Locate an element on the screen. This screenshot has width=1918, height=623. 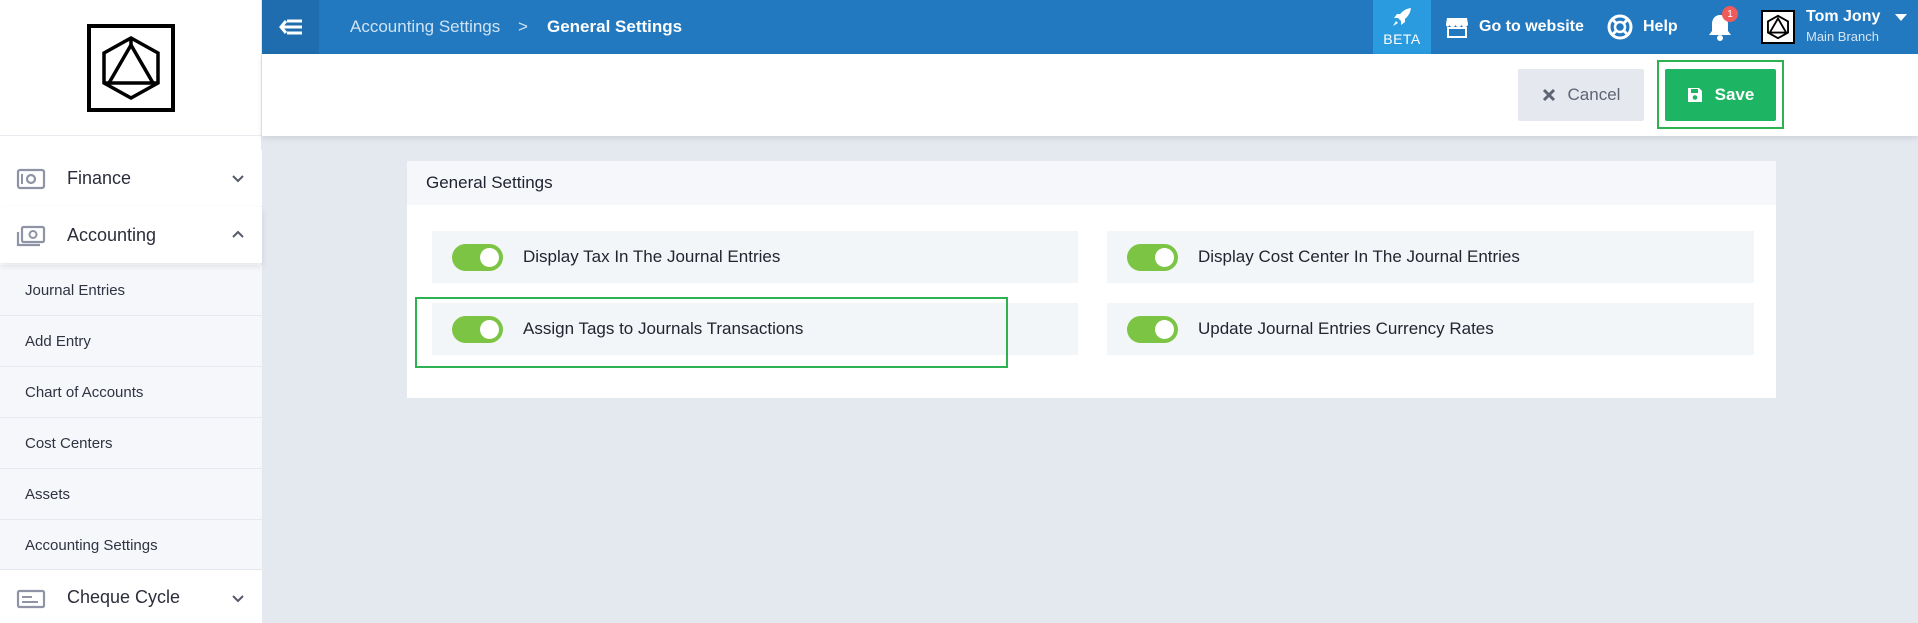
cheque-icon is located at coordinates (31, 599).